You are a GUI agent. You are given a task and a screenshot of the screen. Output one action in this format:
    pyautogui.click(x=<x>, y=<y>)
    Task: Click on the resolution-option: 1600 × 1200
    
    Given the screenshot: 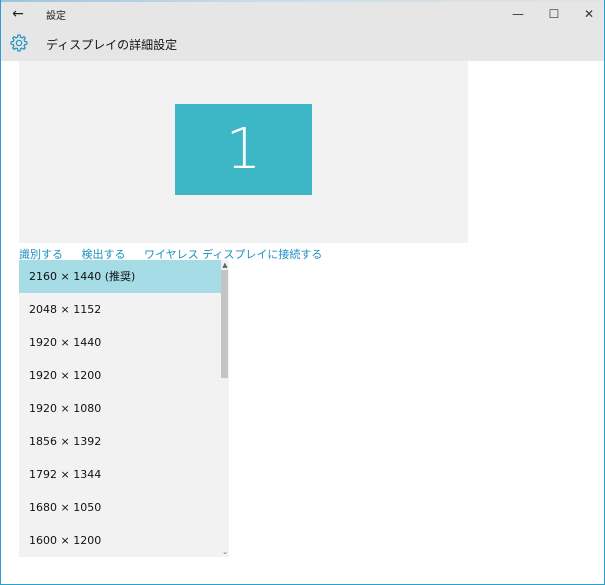 What is the action you would take?
    pyautogui.click(x=120, y=540)
    